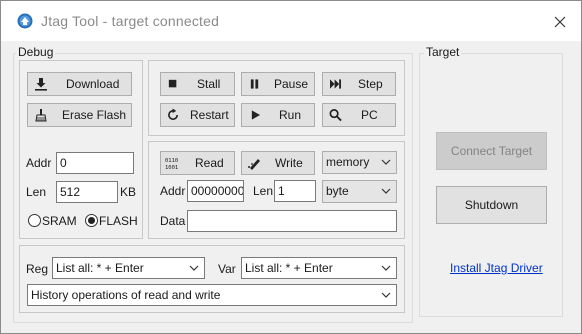 The height and width of the screenshot is (334, 582). What do you see at coordinates (289, 268) in the screenshot?
I see `var-value: List all: * + Enter` at bounding box center [289, 268].